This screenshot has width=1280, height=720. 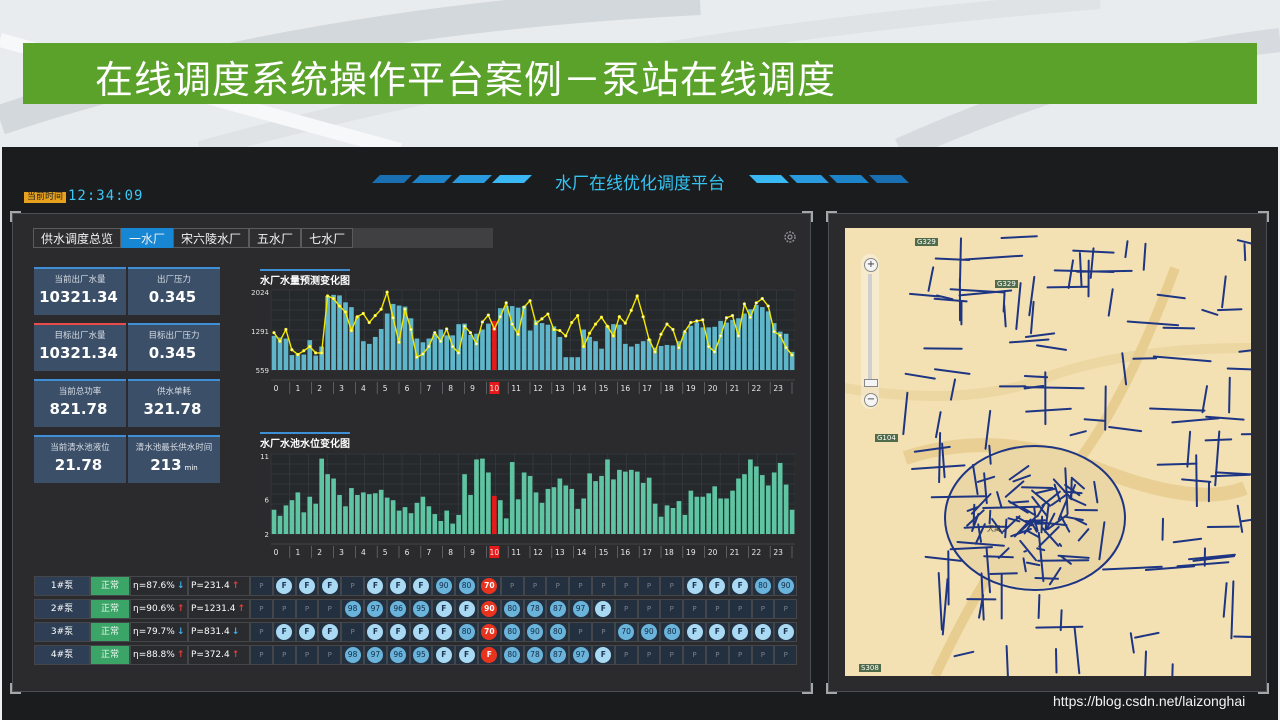 What do you see at coordinates (352, 655) in the screenshot?
I see `pump-hour-cell: 98` at bounding box center [352, 655].